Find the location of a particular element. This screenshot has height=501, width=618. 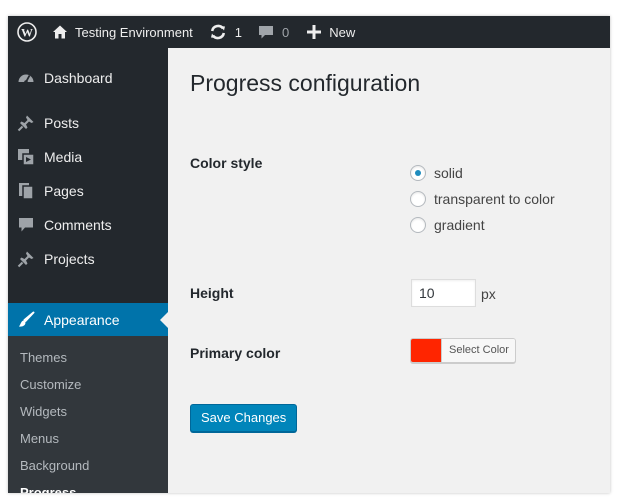

updates-count: 1 is located at coordinates (238, 32).